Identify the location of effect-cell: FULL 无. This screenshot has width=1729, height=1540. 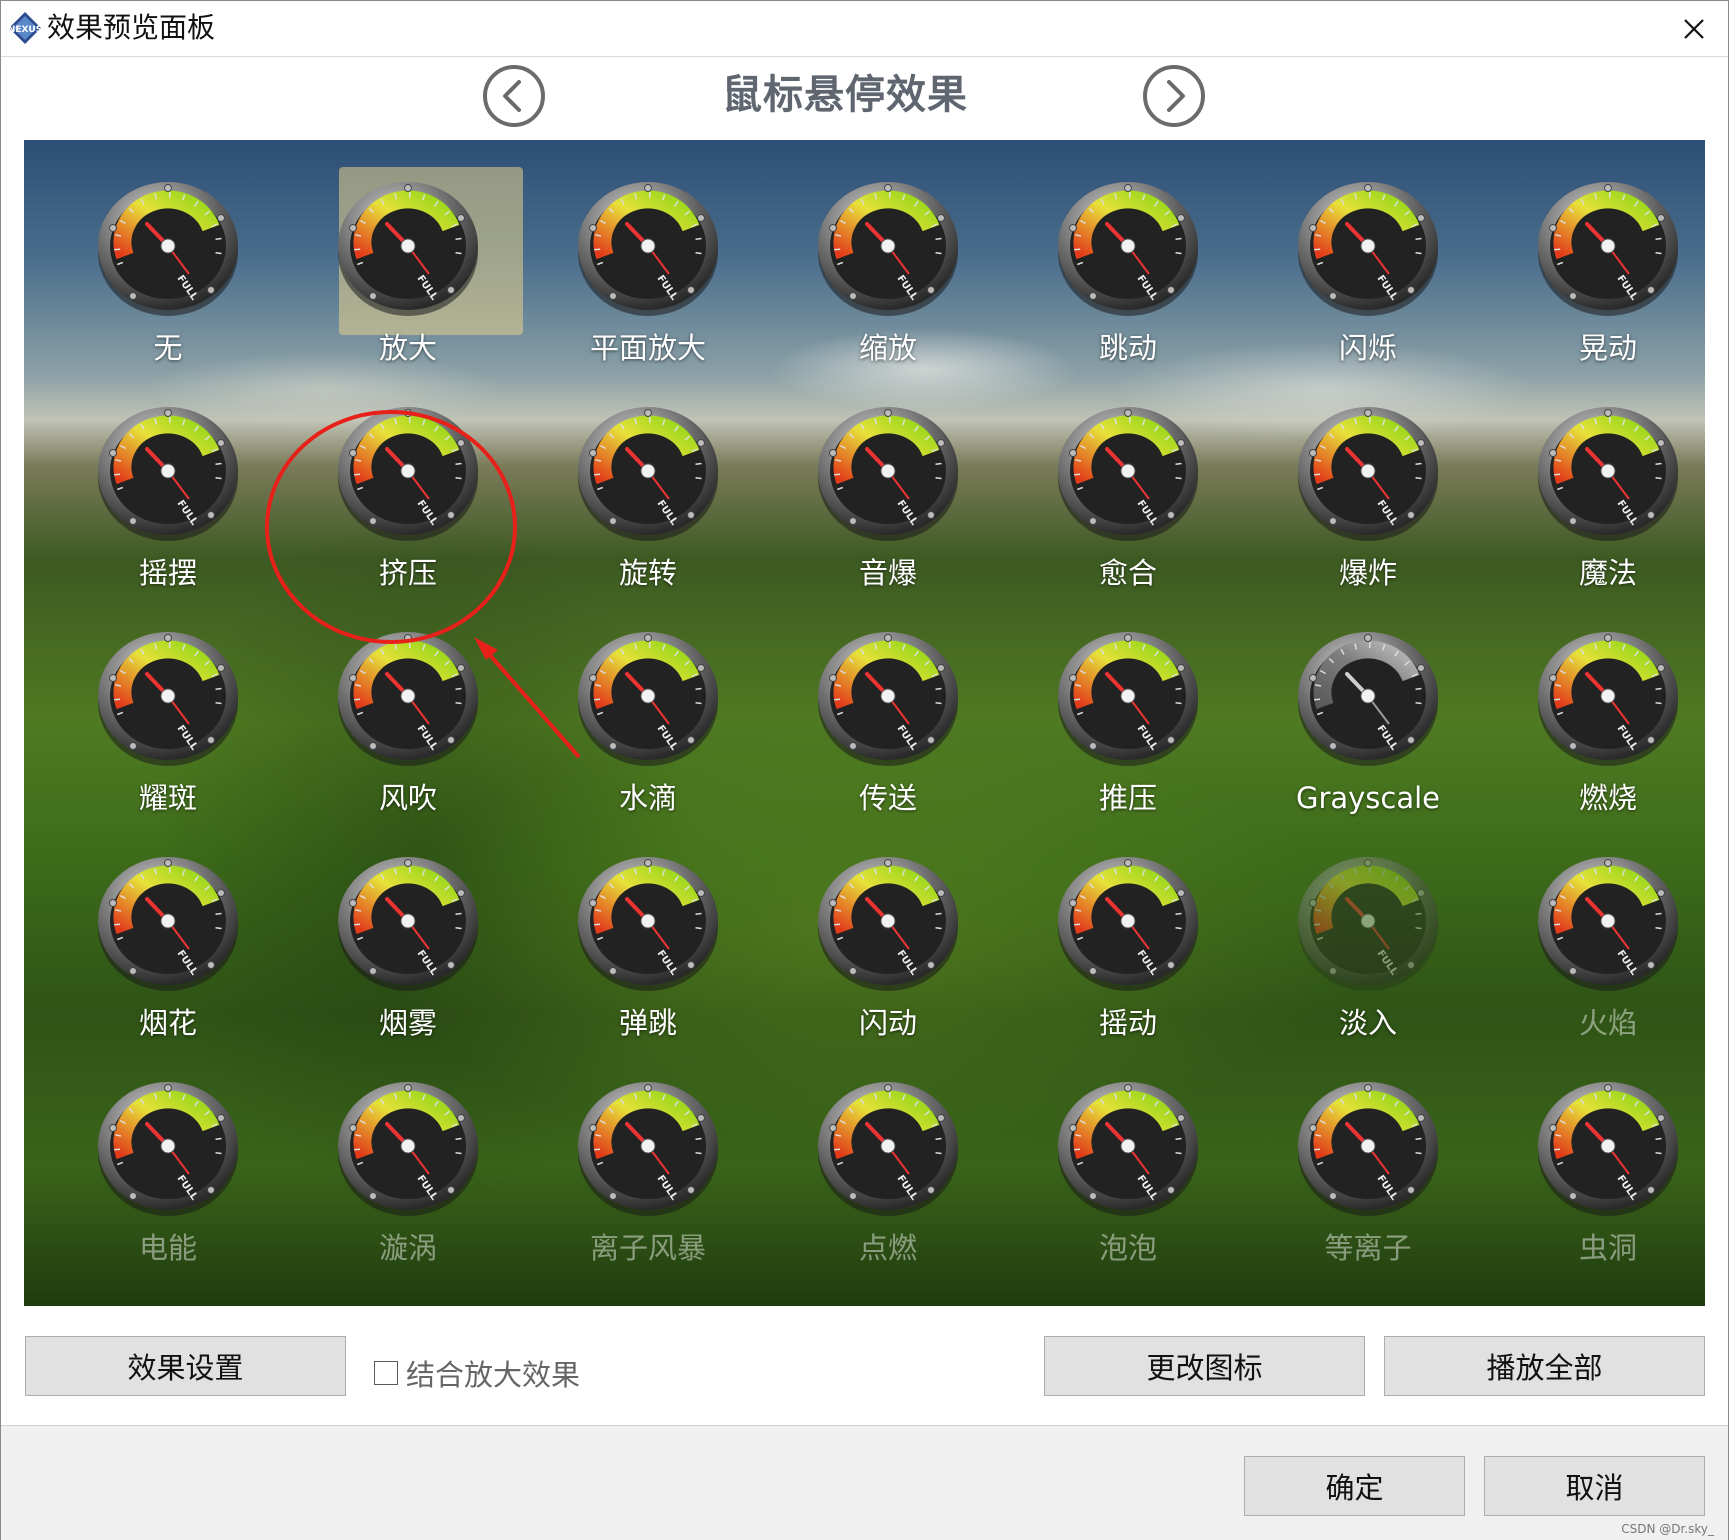
(168, 252).